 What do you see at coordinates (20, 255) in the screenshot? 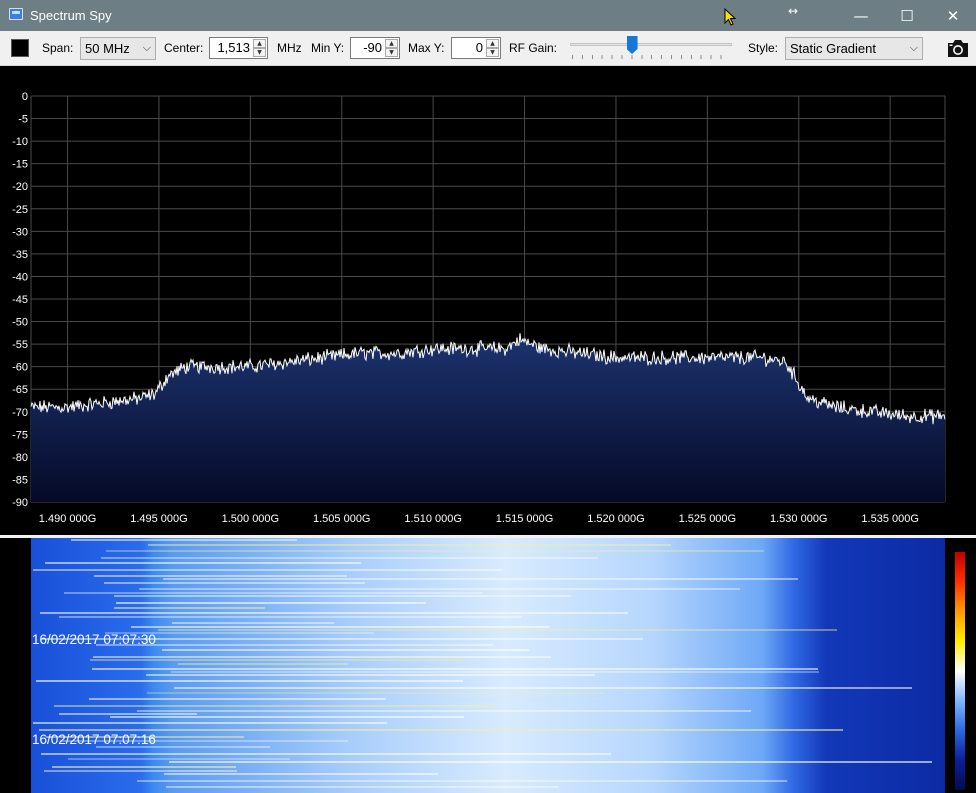
I see `y-tick-label: -35` at bounding box center [20, 255].